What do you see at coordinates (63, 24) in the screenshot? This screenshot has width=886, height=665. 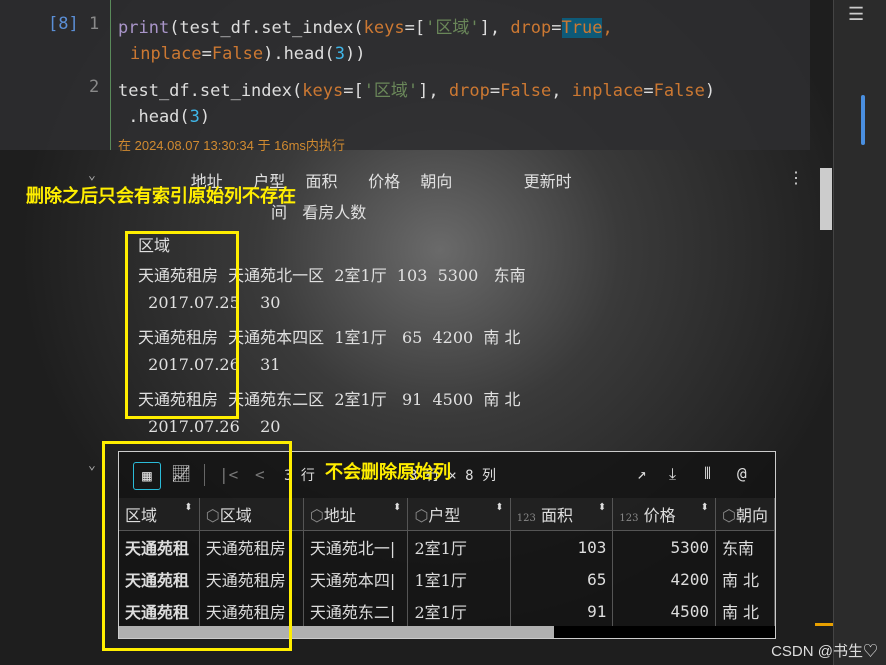 I see `exec-count: [8]` at bounding box center [63, 24].